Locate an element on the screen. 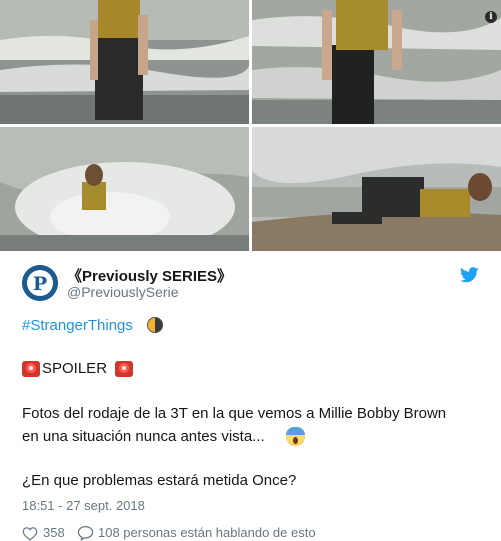  display-name: 《Previously SERIES》 is located at coordinates (149, 275).